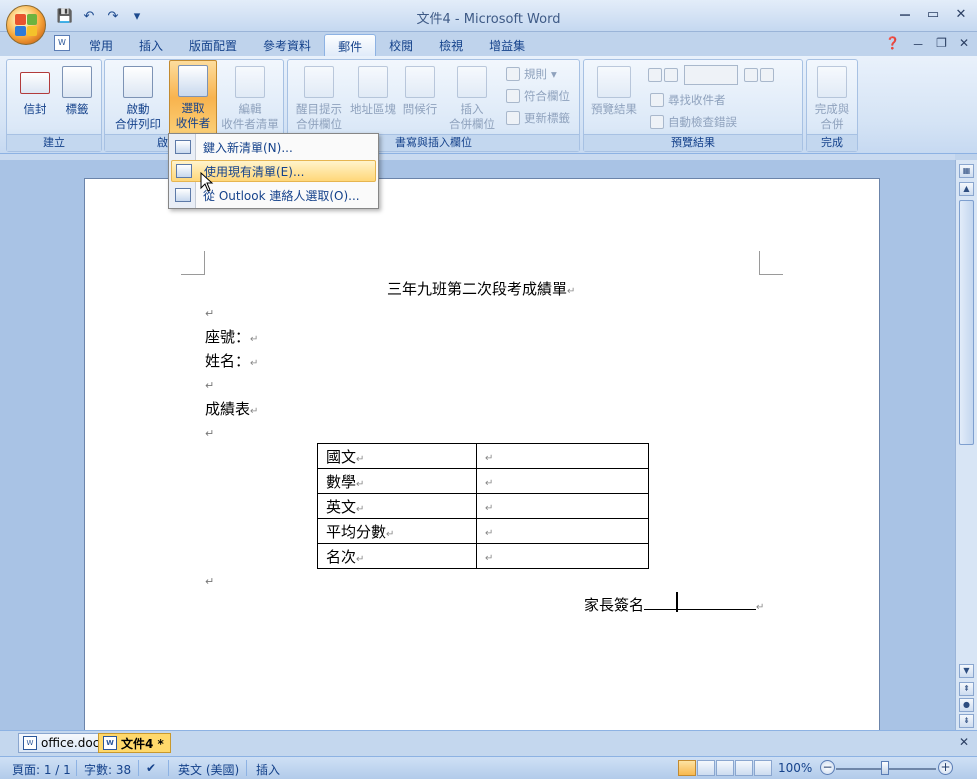  Describe the element at coordinates (373, 98) in the screenshot. I see `address-block-button: 地址區塊` at that location.